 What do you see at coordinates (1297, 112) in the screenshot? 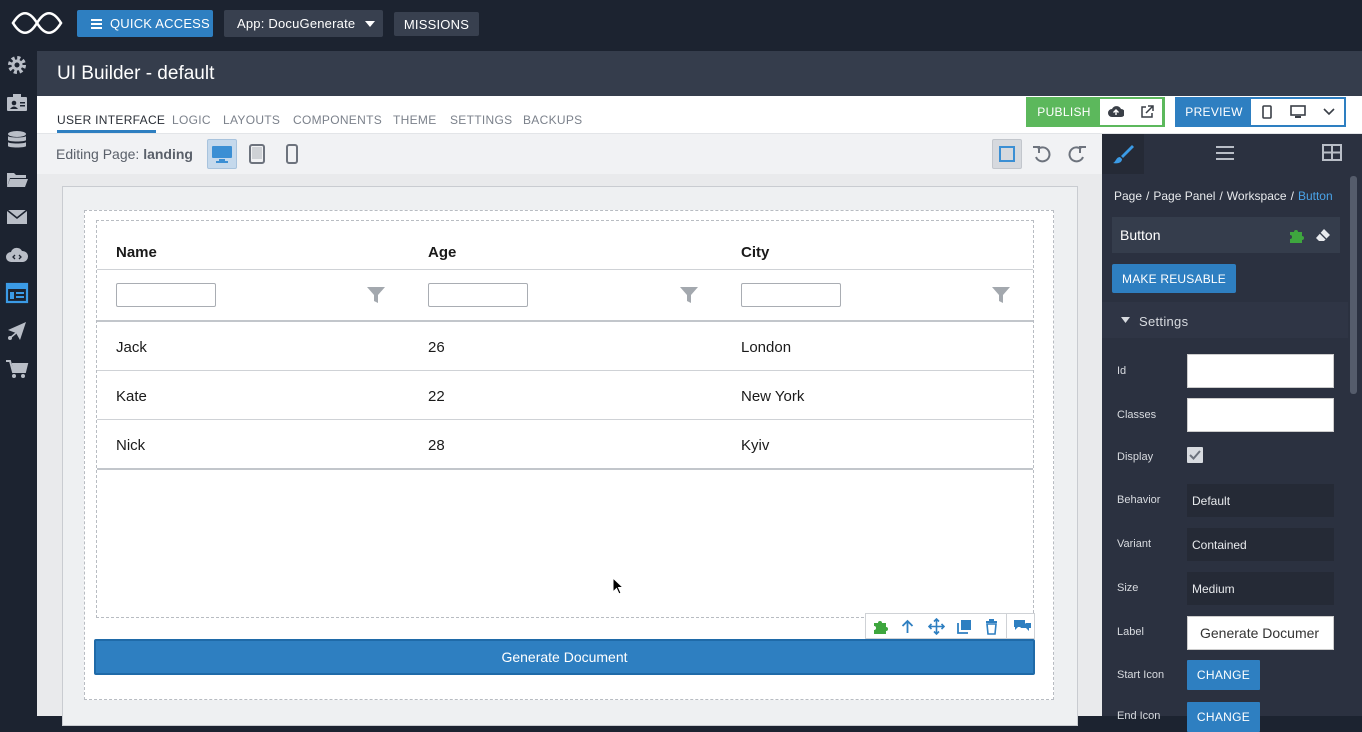
I see `desktop-icon` at bounding box center [1297, 112].